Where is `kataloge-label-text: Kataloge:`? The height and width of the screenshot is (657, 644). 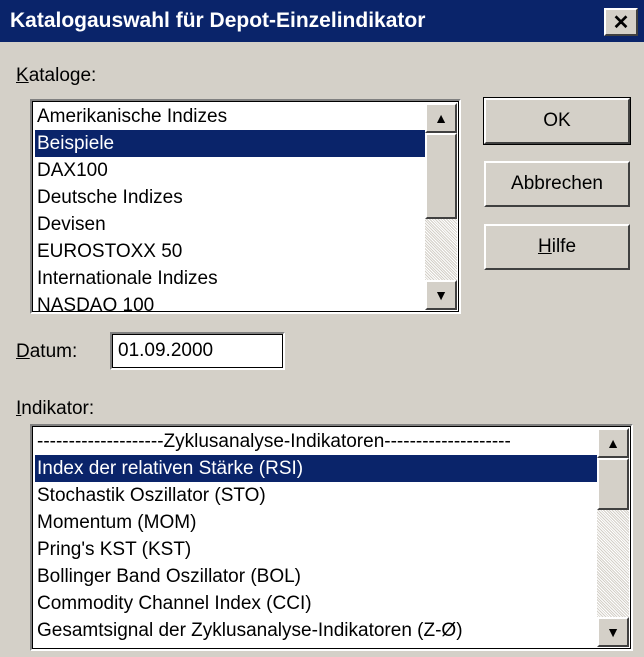 kataloge-label-text: Kataloge: is located at coordinates (56, 75).